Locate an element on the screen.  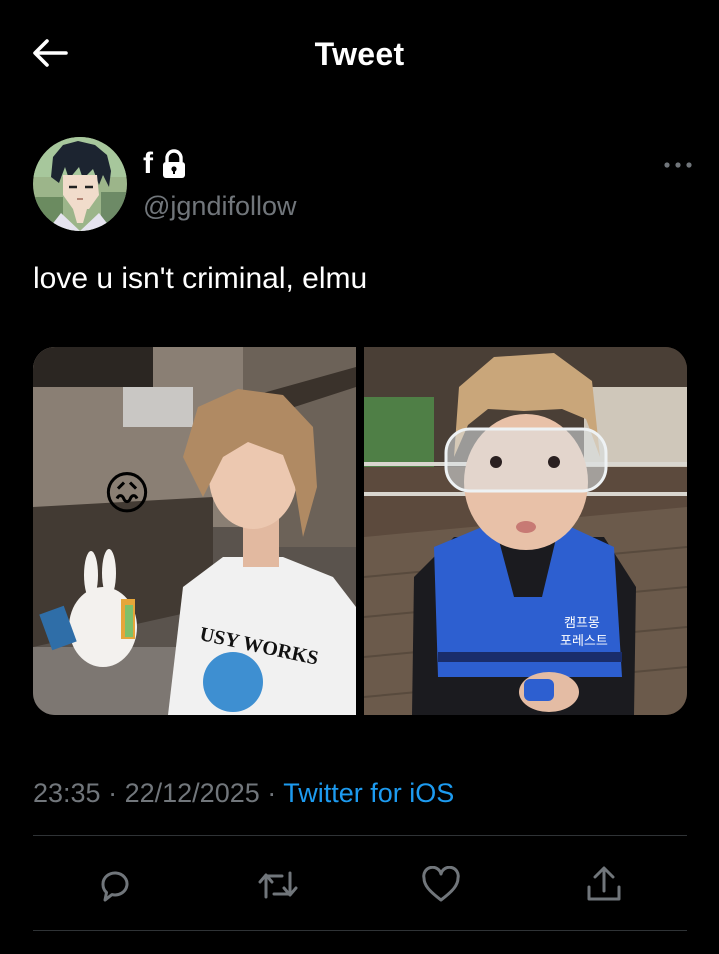
tweet-source-link: Twitter for iOS is located at coordinates (368, 793).